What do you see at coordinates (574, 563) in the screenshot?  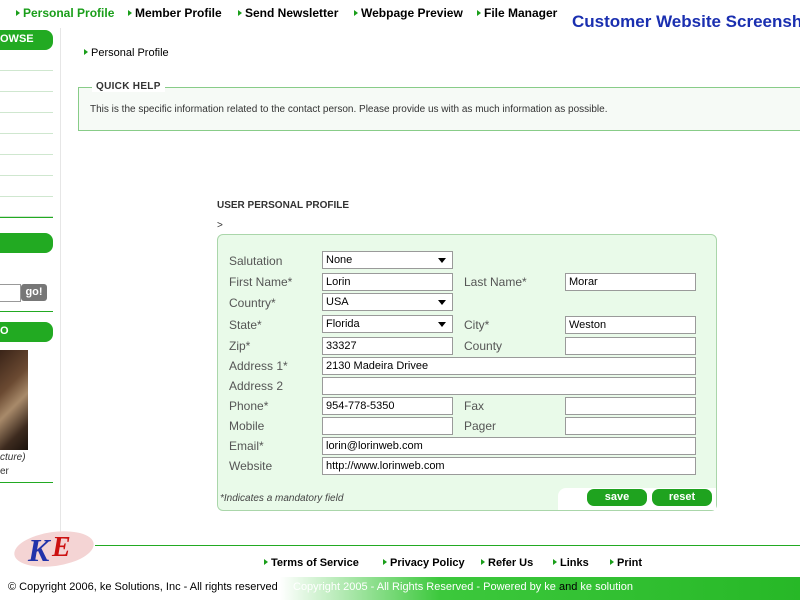 I see `footer-link-label: Links` at bounding box center [574, 563].